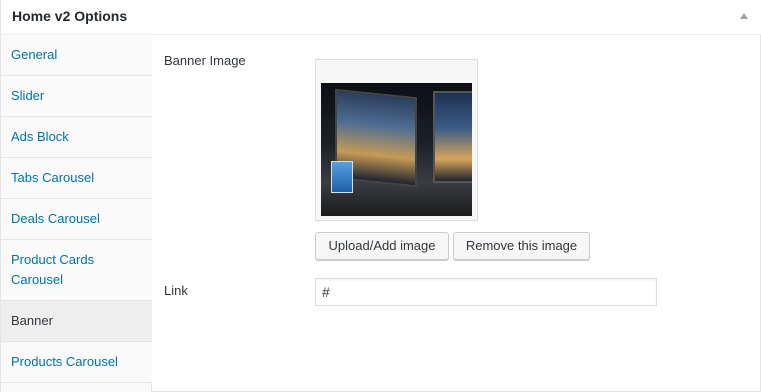 The image size is (761, 392). I want to click on tab-banner: Banner, so click(76, 321).